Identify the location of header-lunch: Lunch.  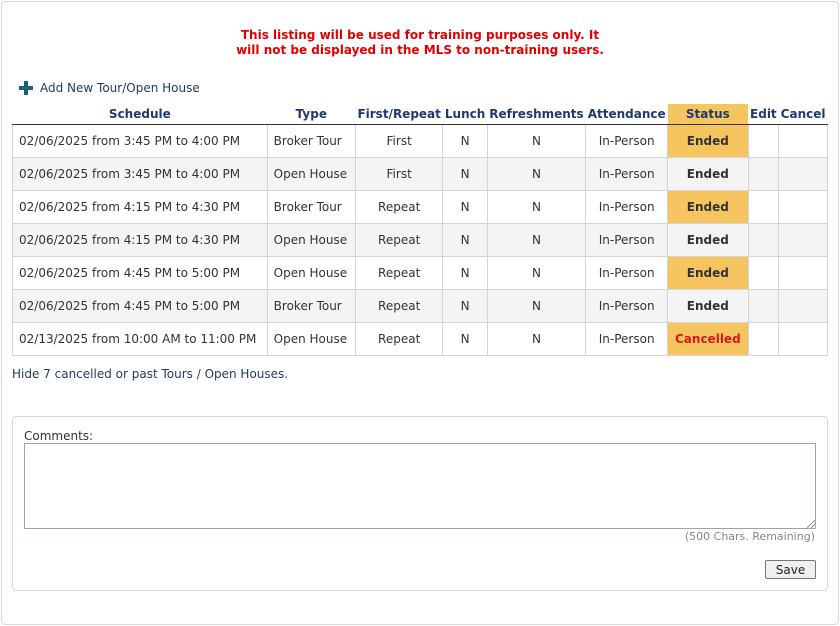
(465, 114).